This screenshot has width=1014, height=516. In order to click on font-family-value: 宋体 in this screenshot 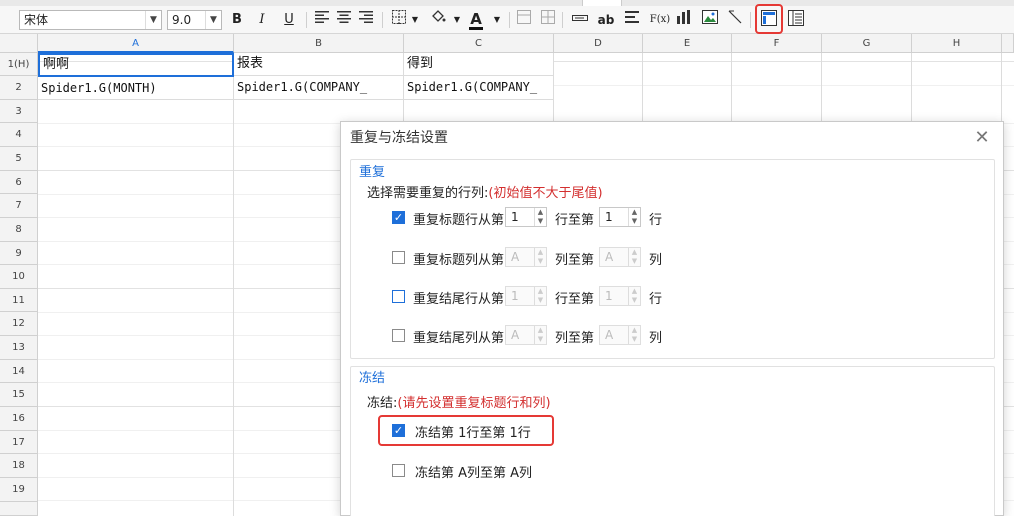, I will do `click(36, 20)`.